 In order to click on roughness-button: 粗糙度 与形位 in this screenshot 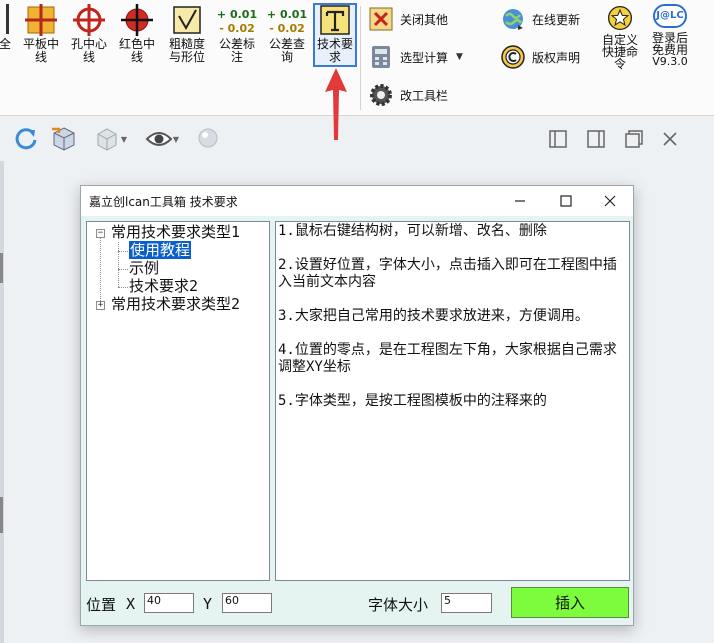, I will do `click(187, 34)`.